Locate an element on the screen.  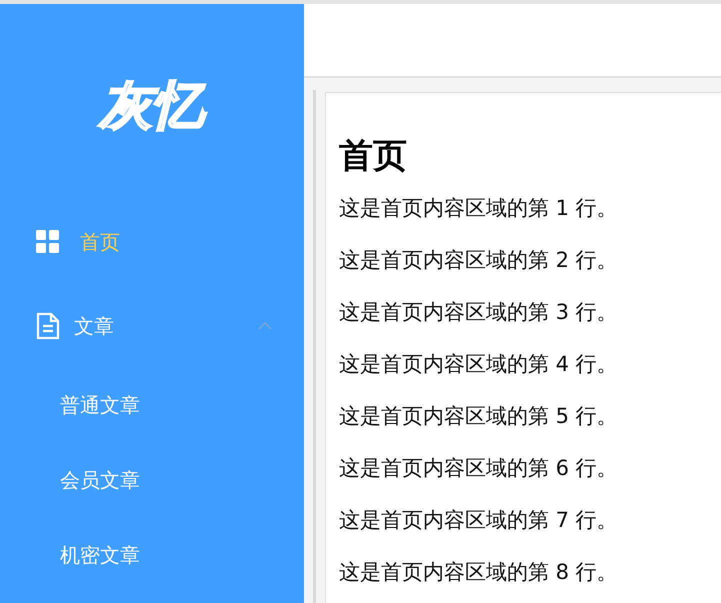
submenu-item: 机密文章 is located at coordinates (152, 555).